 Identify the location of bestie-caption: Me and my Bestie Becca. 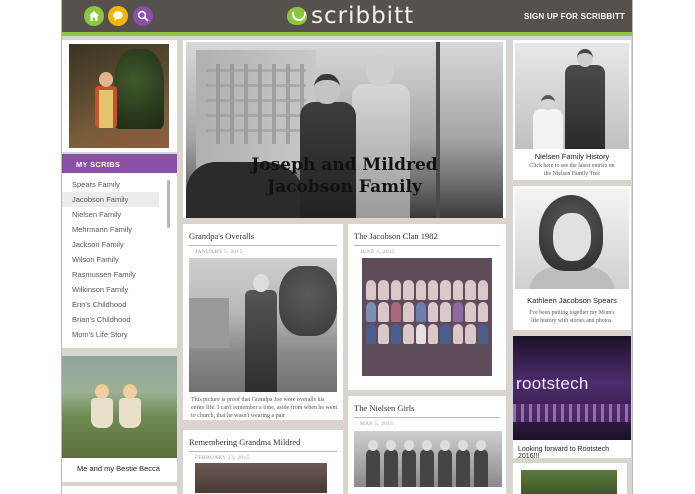
(118, 468).